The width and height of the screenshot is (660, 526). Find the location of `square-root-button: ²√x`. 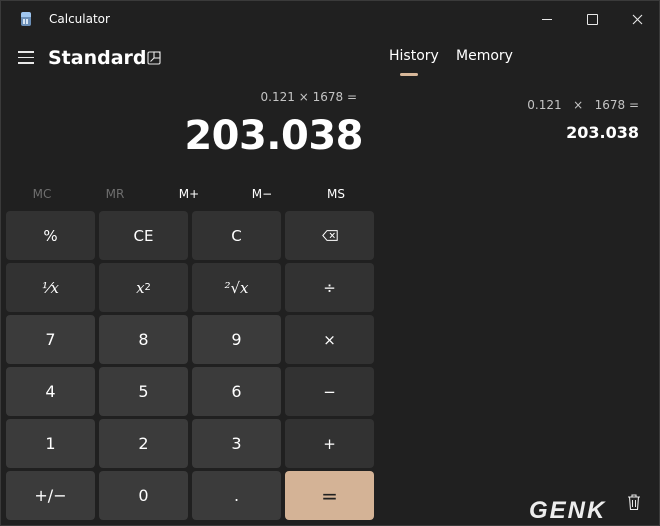

square-root-button: ²√x is located at coordinates (236, 287).